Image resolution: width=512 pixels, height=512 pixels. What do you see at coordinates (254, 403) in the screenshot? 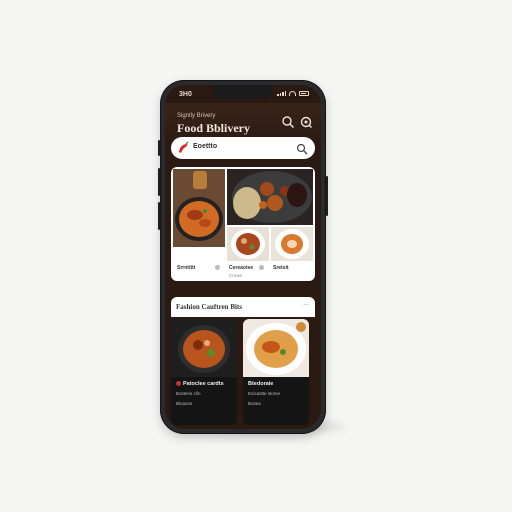
I see `dish-card-2-price: Bosea` at bounding box center [254, 403].